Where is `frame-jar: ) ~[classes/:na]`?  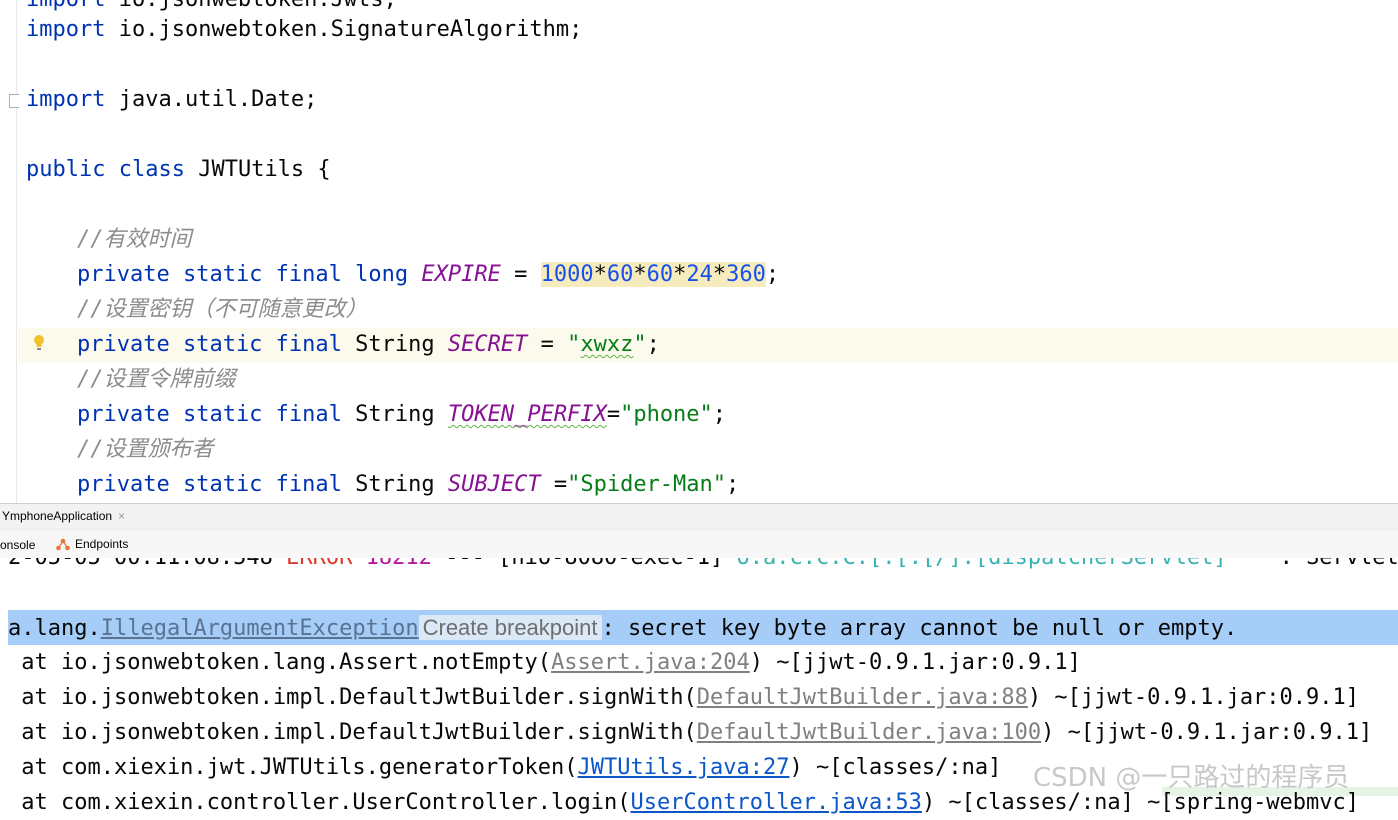
frame-jar: ) ~[classes/:na] is located at coordinates (895, 767).